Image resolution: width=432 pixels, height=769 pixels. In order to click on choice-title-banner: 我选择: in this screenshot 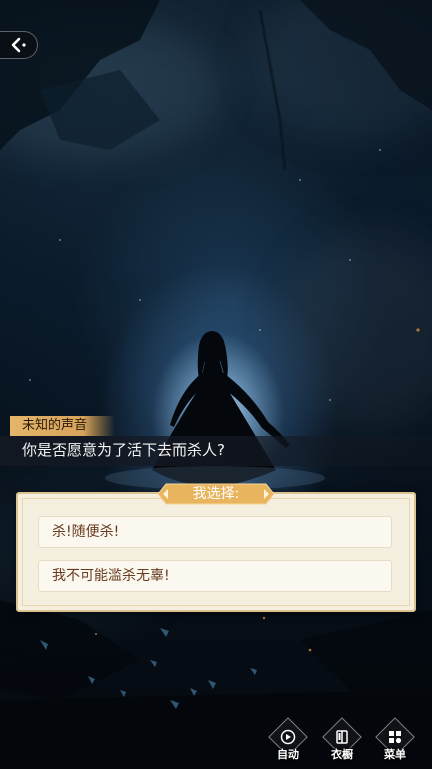, I will do `click(216, 494)`.